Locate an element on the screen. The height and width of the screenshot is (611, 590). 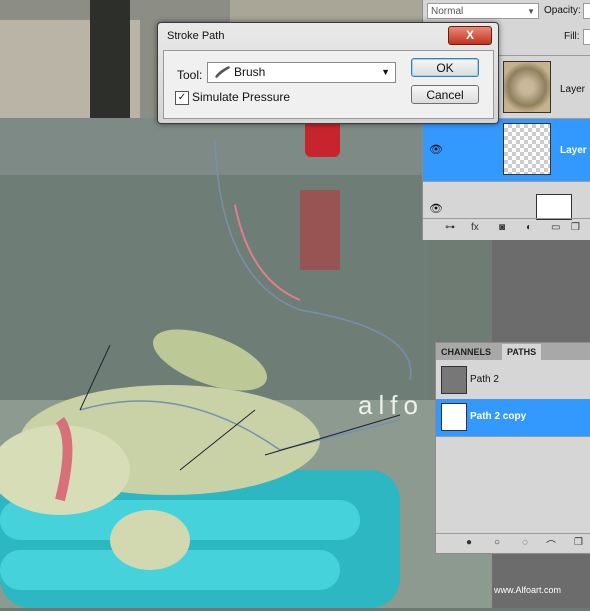
link-icon: ⊶ is located at coordinates (450, 227).